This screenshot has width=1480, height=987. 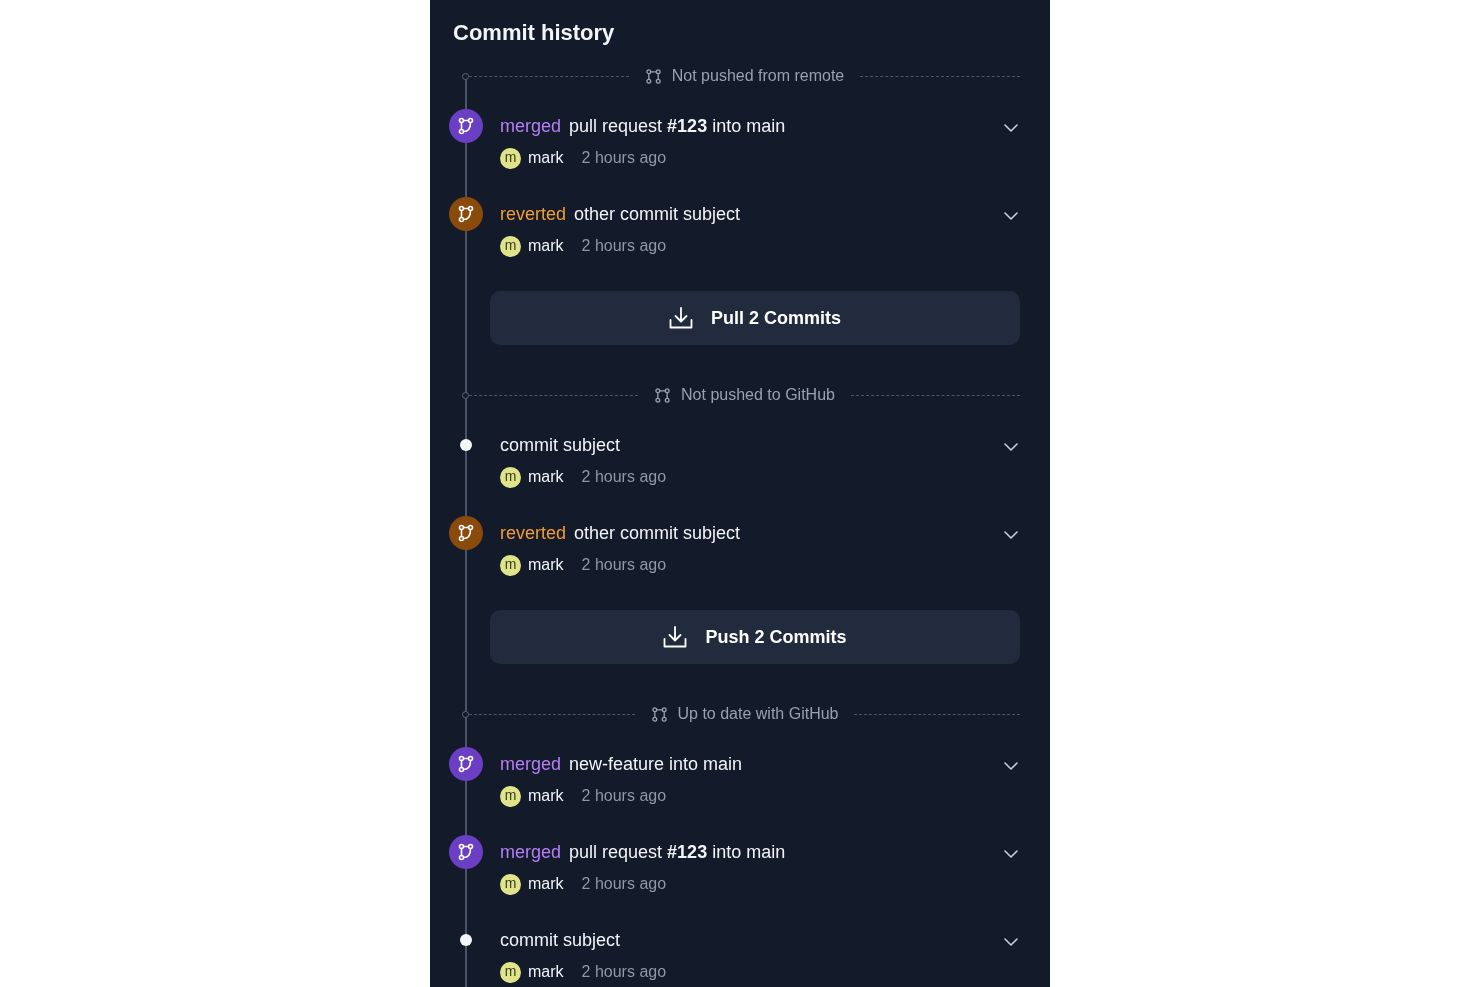 What do you see at coordinates (758, 76) in the screenshot?
I see `status-label: Not pushed from remote` at bounding box center [758, 76].